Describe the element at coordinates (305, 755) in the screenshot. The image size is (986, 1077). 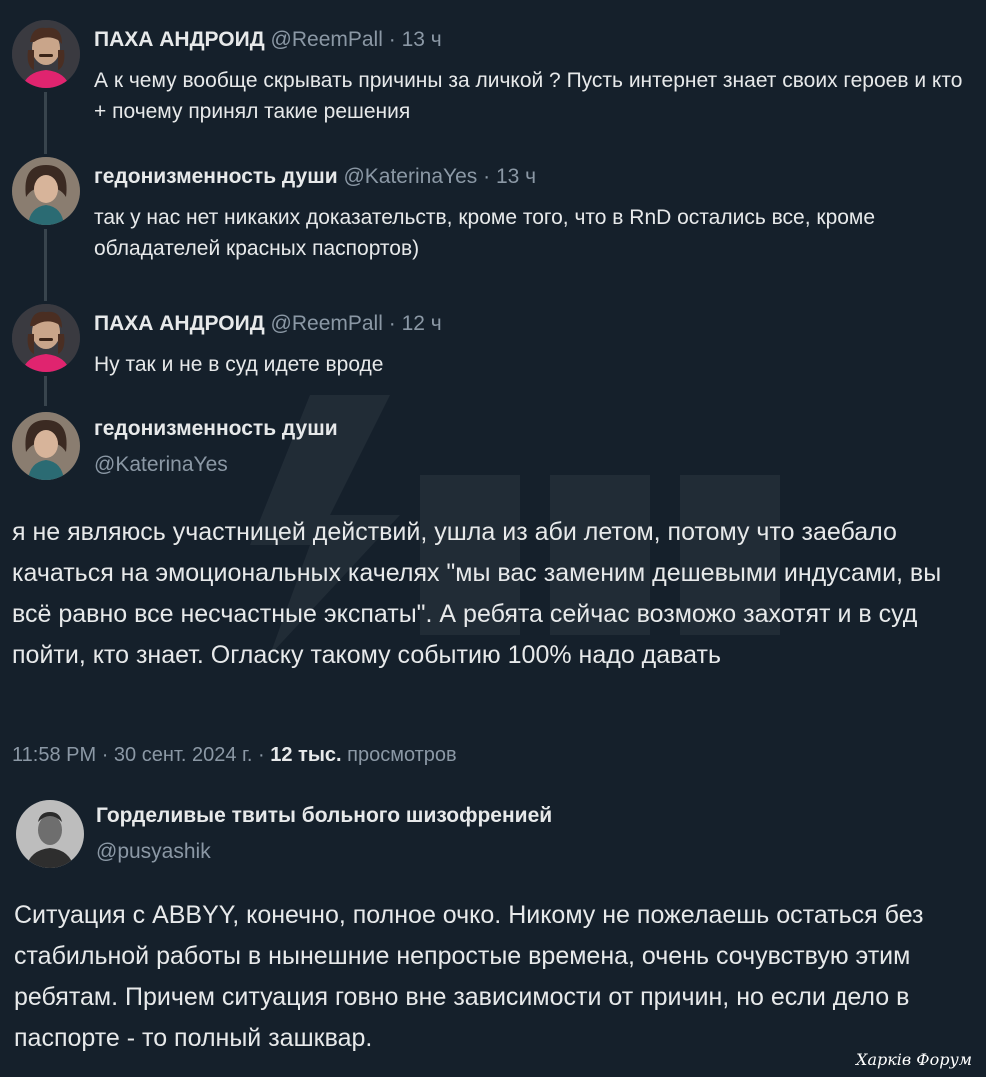
I see `views-count: 12 тыс.` at that location.